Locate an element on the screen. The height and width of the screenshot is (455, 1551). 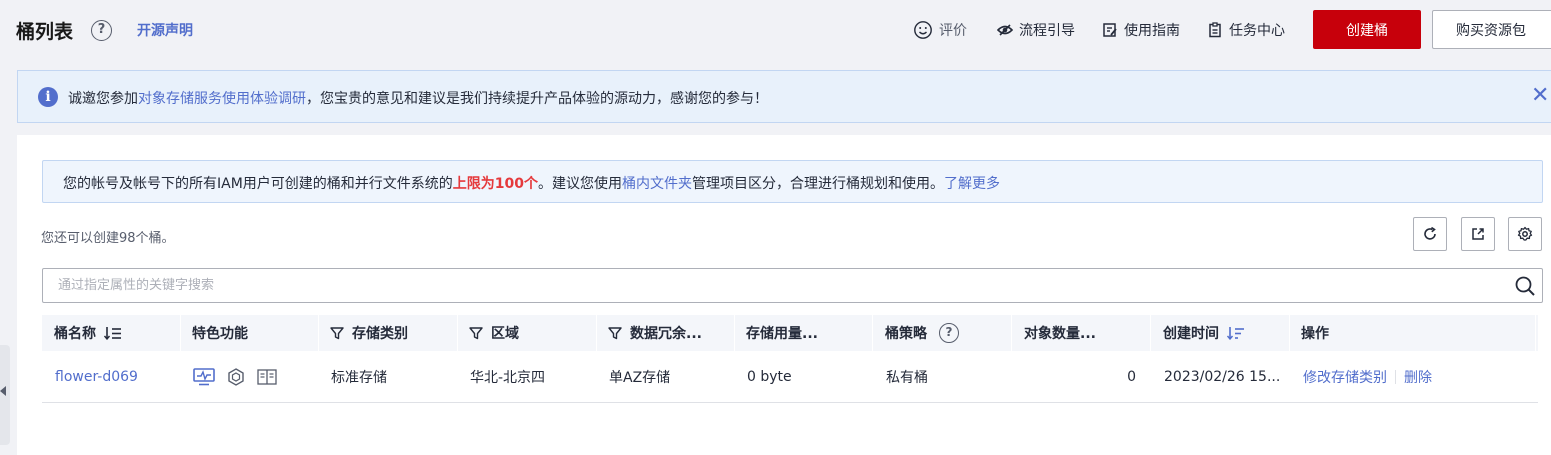
quota-limit: 上限为100个 is located at coordinates (495, 184).